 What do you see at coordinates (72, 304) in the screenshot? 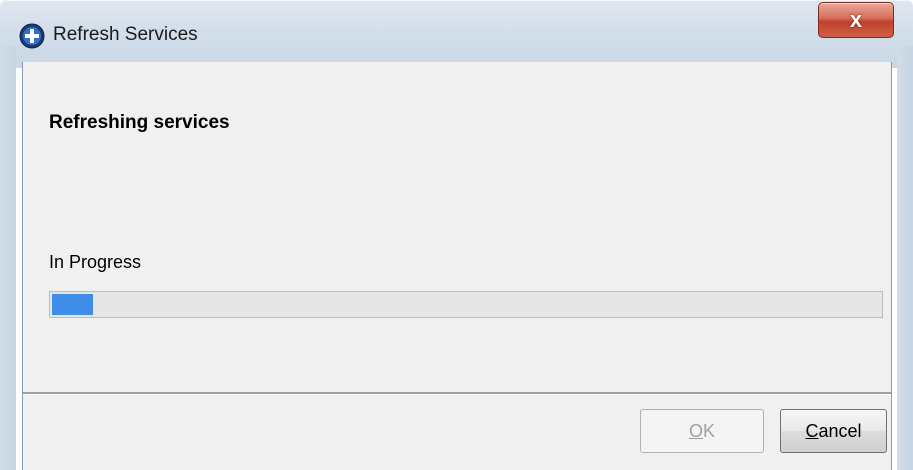
I see `progress-bar-fill` at bounding box center [72, 304].